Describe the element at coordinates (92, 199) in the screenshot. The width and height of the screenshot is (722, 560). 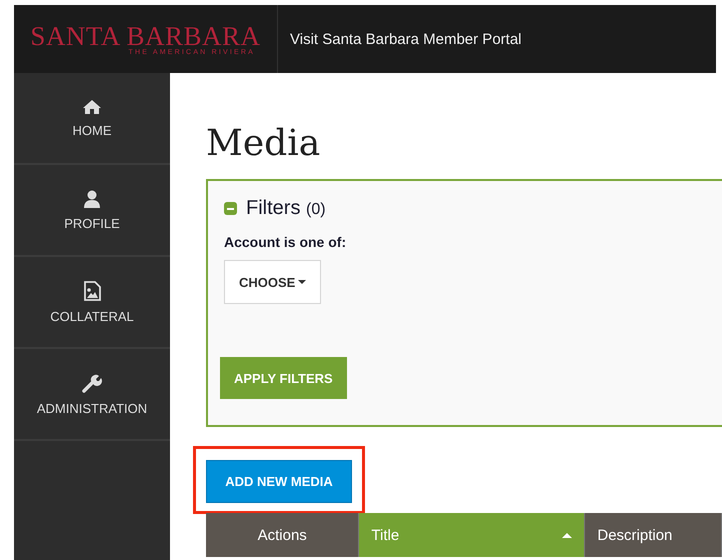
I see `user-icon` at that location.